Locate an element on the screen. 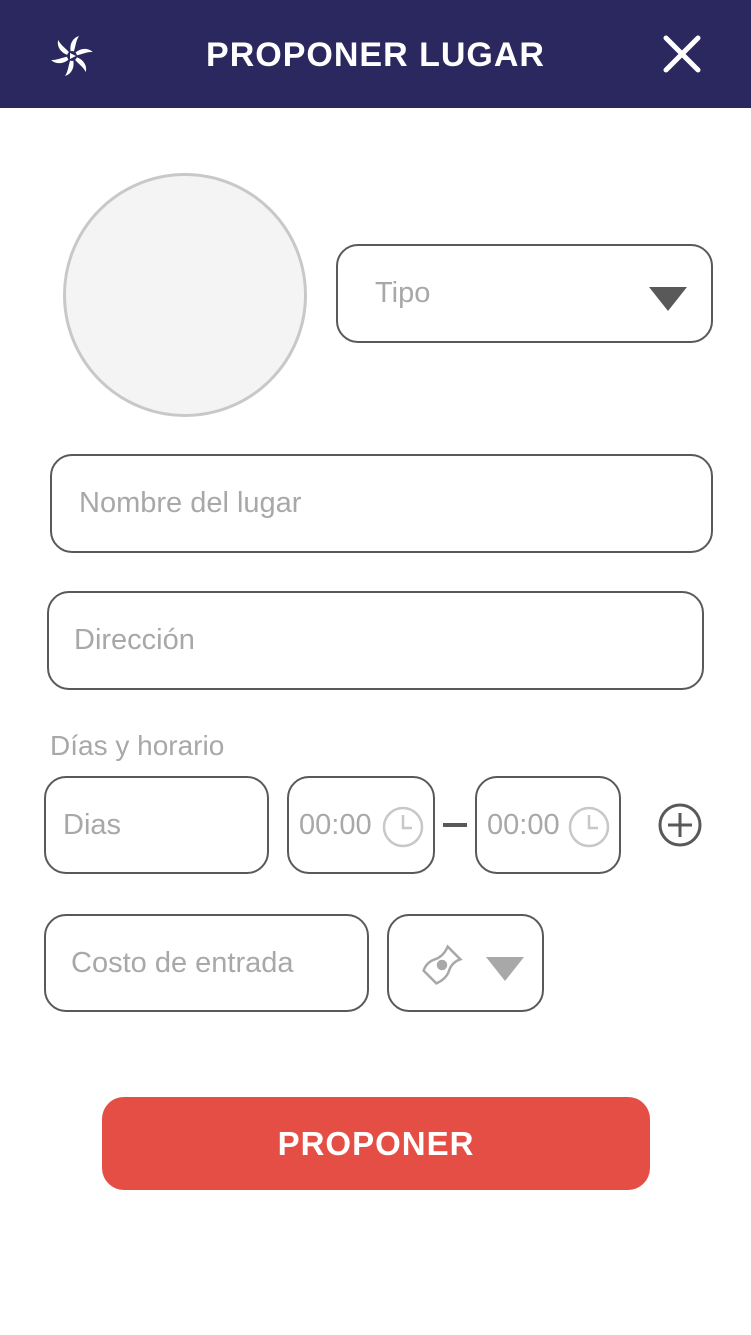 The height and width of the screenshot is (1335, 751). photo-upload-circle is located at coordinates (185, 295).